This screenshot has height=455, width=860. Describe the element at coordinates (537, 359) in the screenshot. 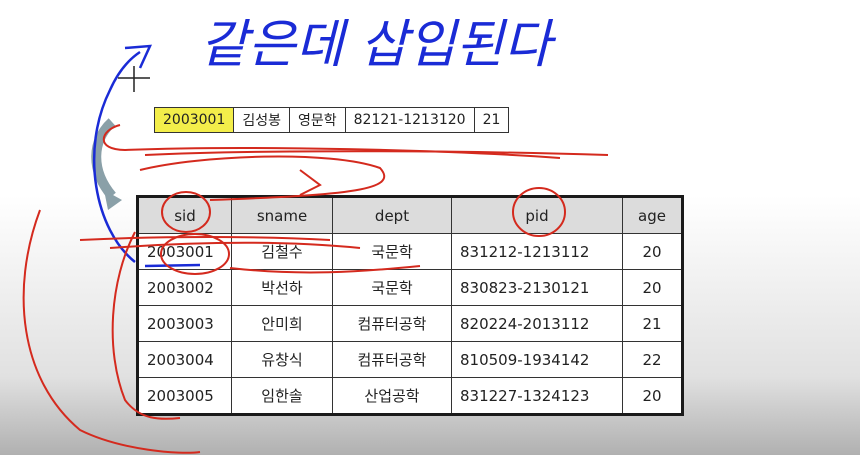

I see `cell-pid: 810509-1934142` at that location.